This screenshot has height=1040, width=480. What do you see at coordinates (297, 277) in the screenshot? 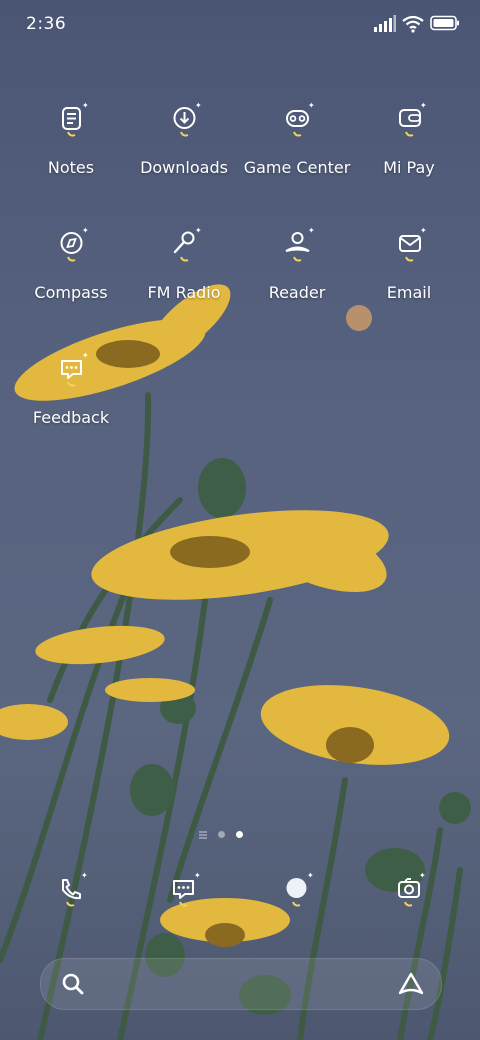
I see `app-reader: ✦ Reader` at bounding box center [297, 277].